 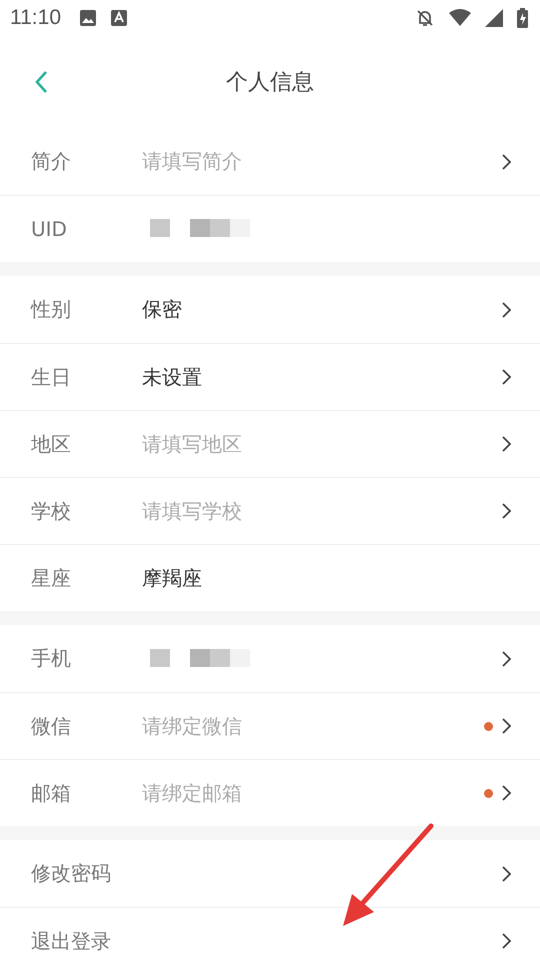 What do you see at coordinates (270, 309) in the screenshot?
I see `settings-row: 性别 保密` at bounding box center [270, 309].